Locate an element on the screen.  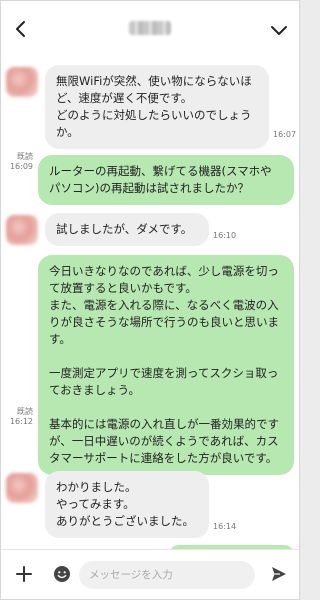
message-time: 16:12 is located at coordinates (21, 421).